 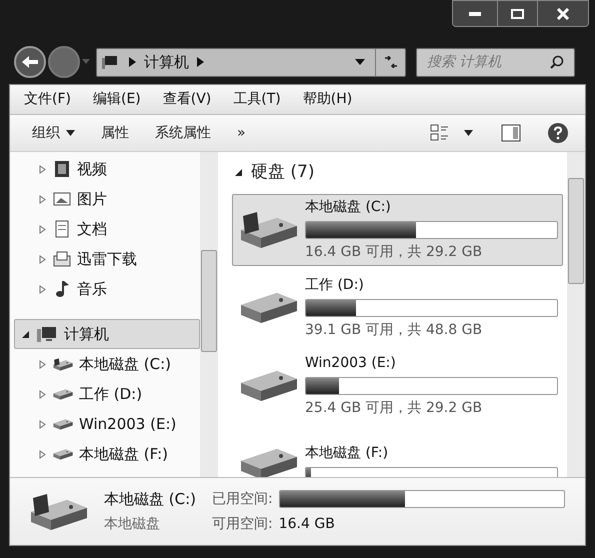 I want to click on nav-label: 计算机, so click(x=86, y=334).